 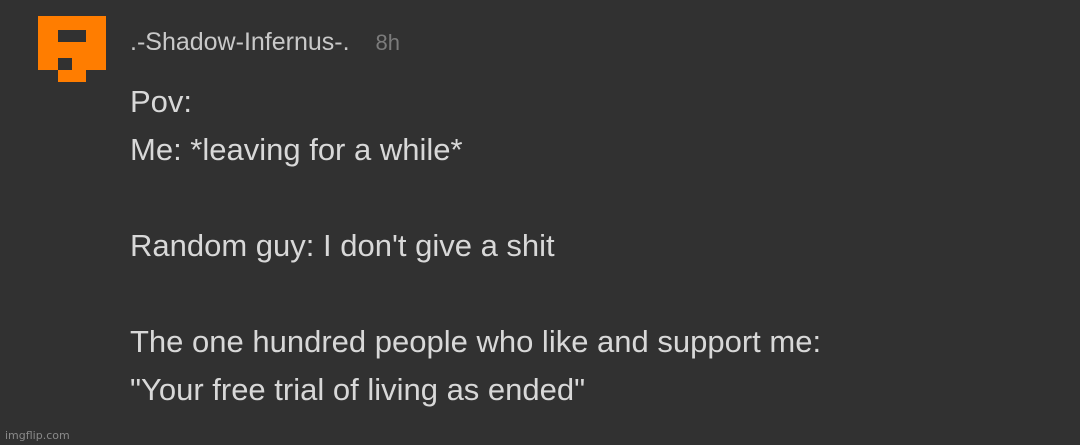 I want to click on avatar, so click(x=72, y=49).